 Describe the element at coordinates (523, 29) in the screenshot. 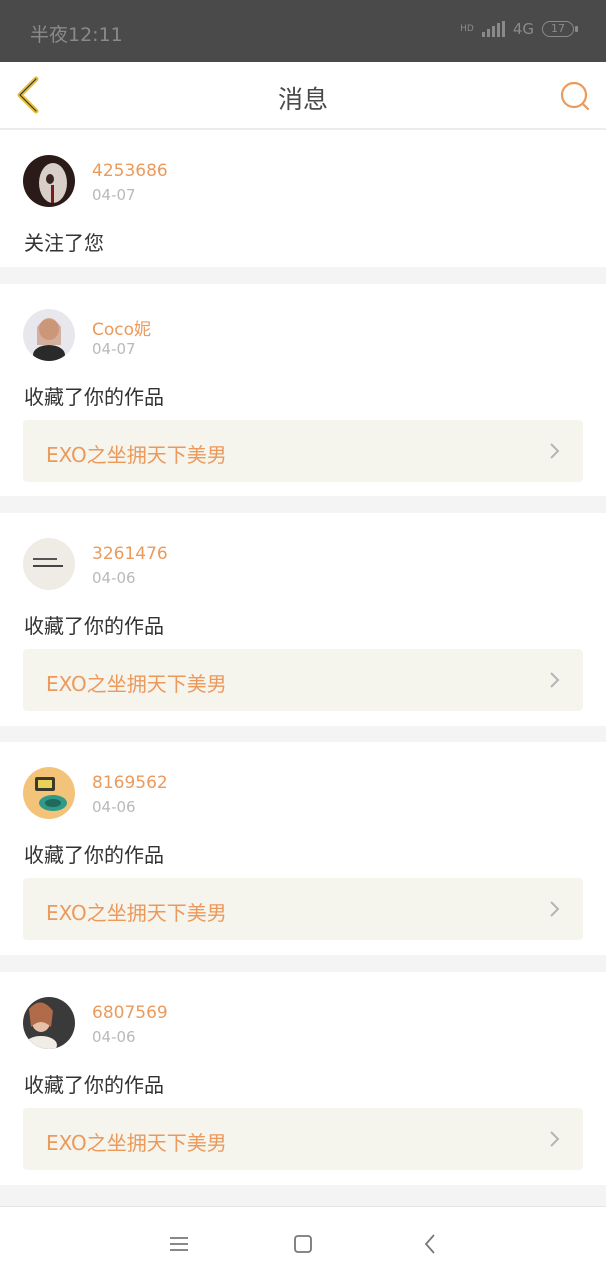

I see `network-type: 4G` at that location.